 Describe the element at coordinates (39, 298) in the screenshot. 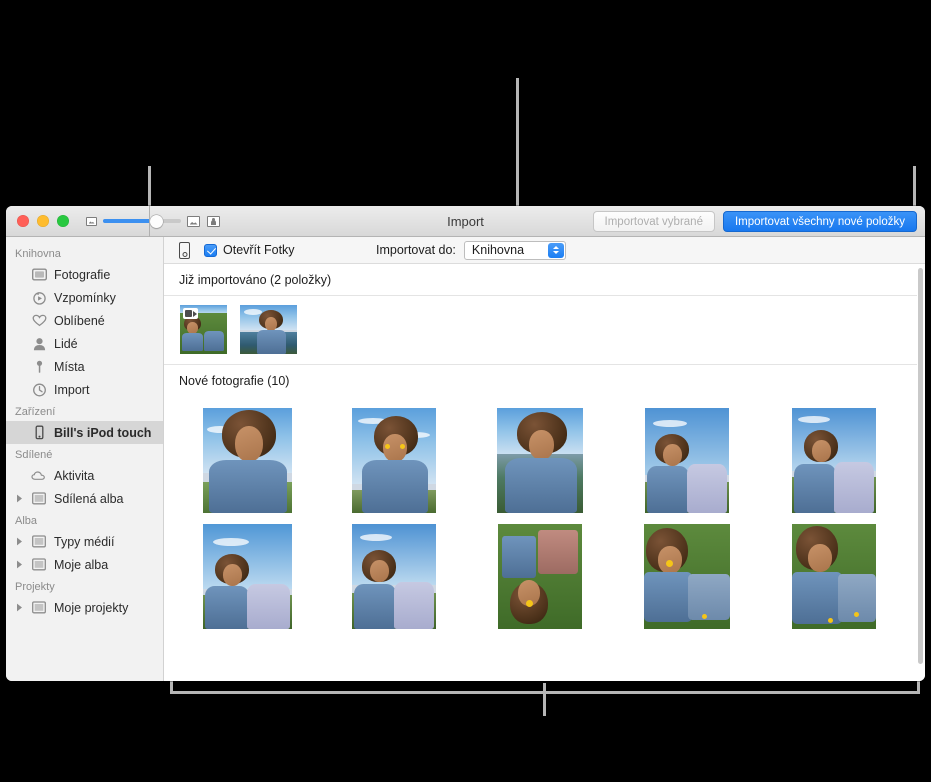

I see `memories-icon` at that location.